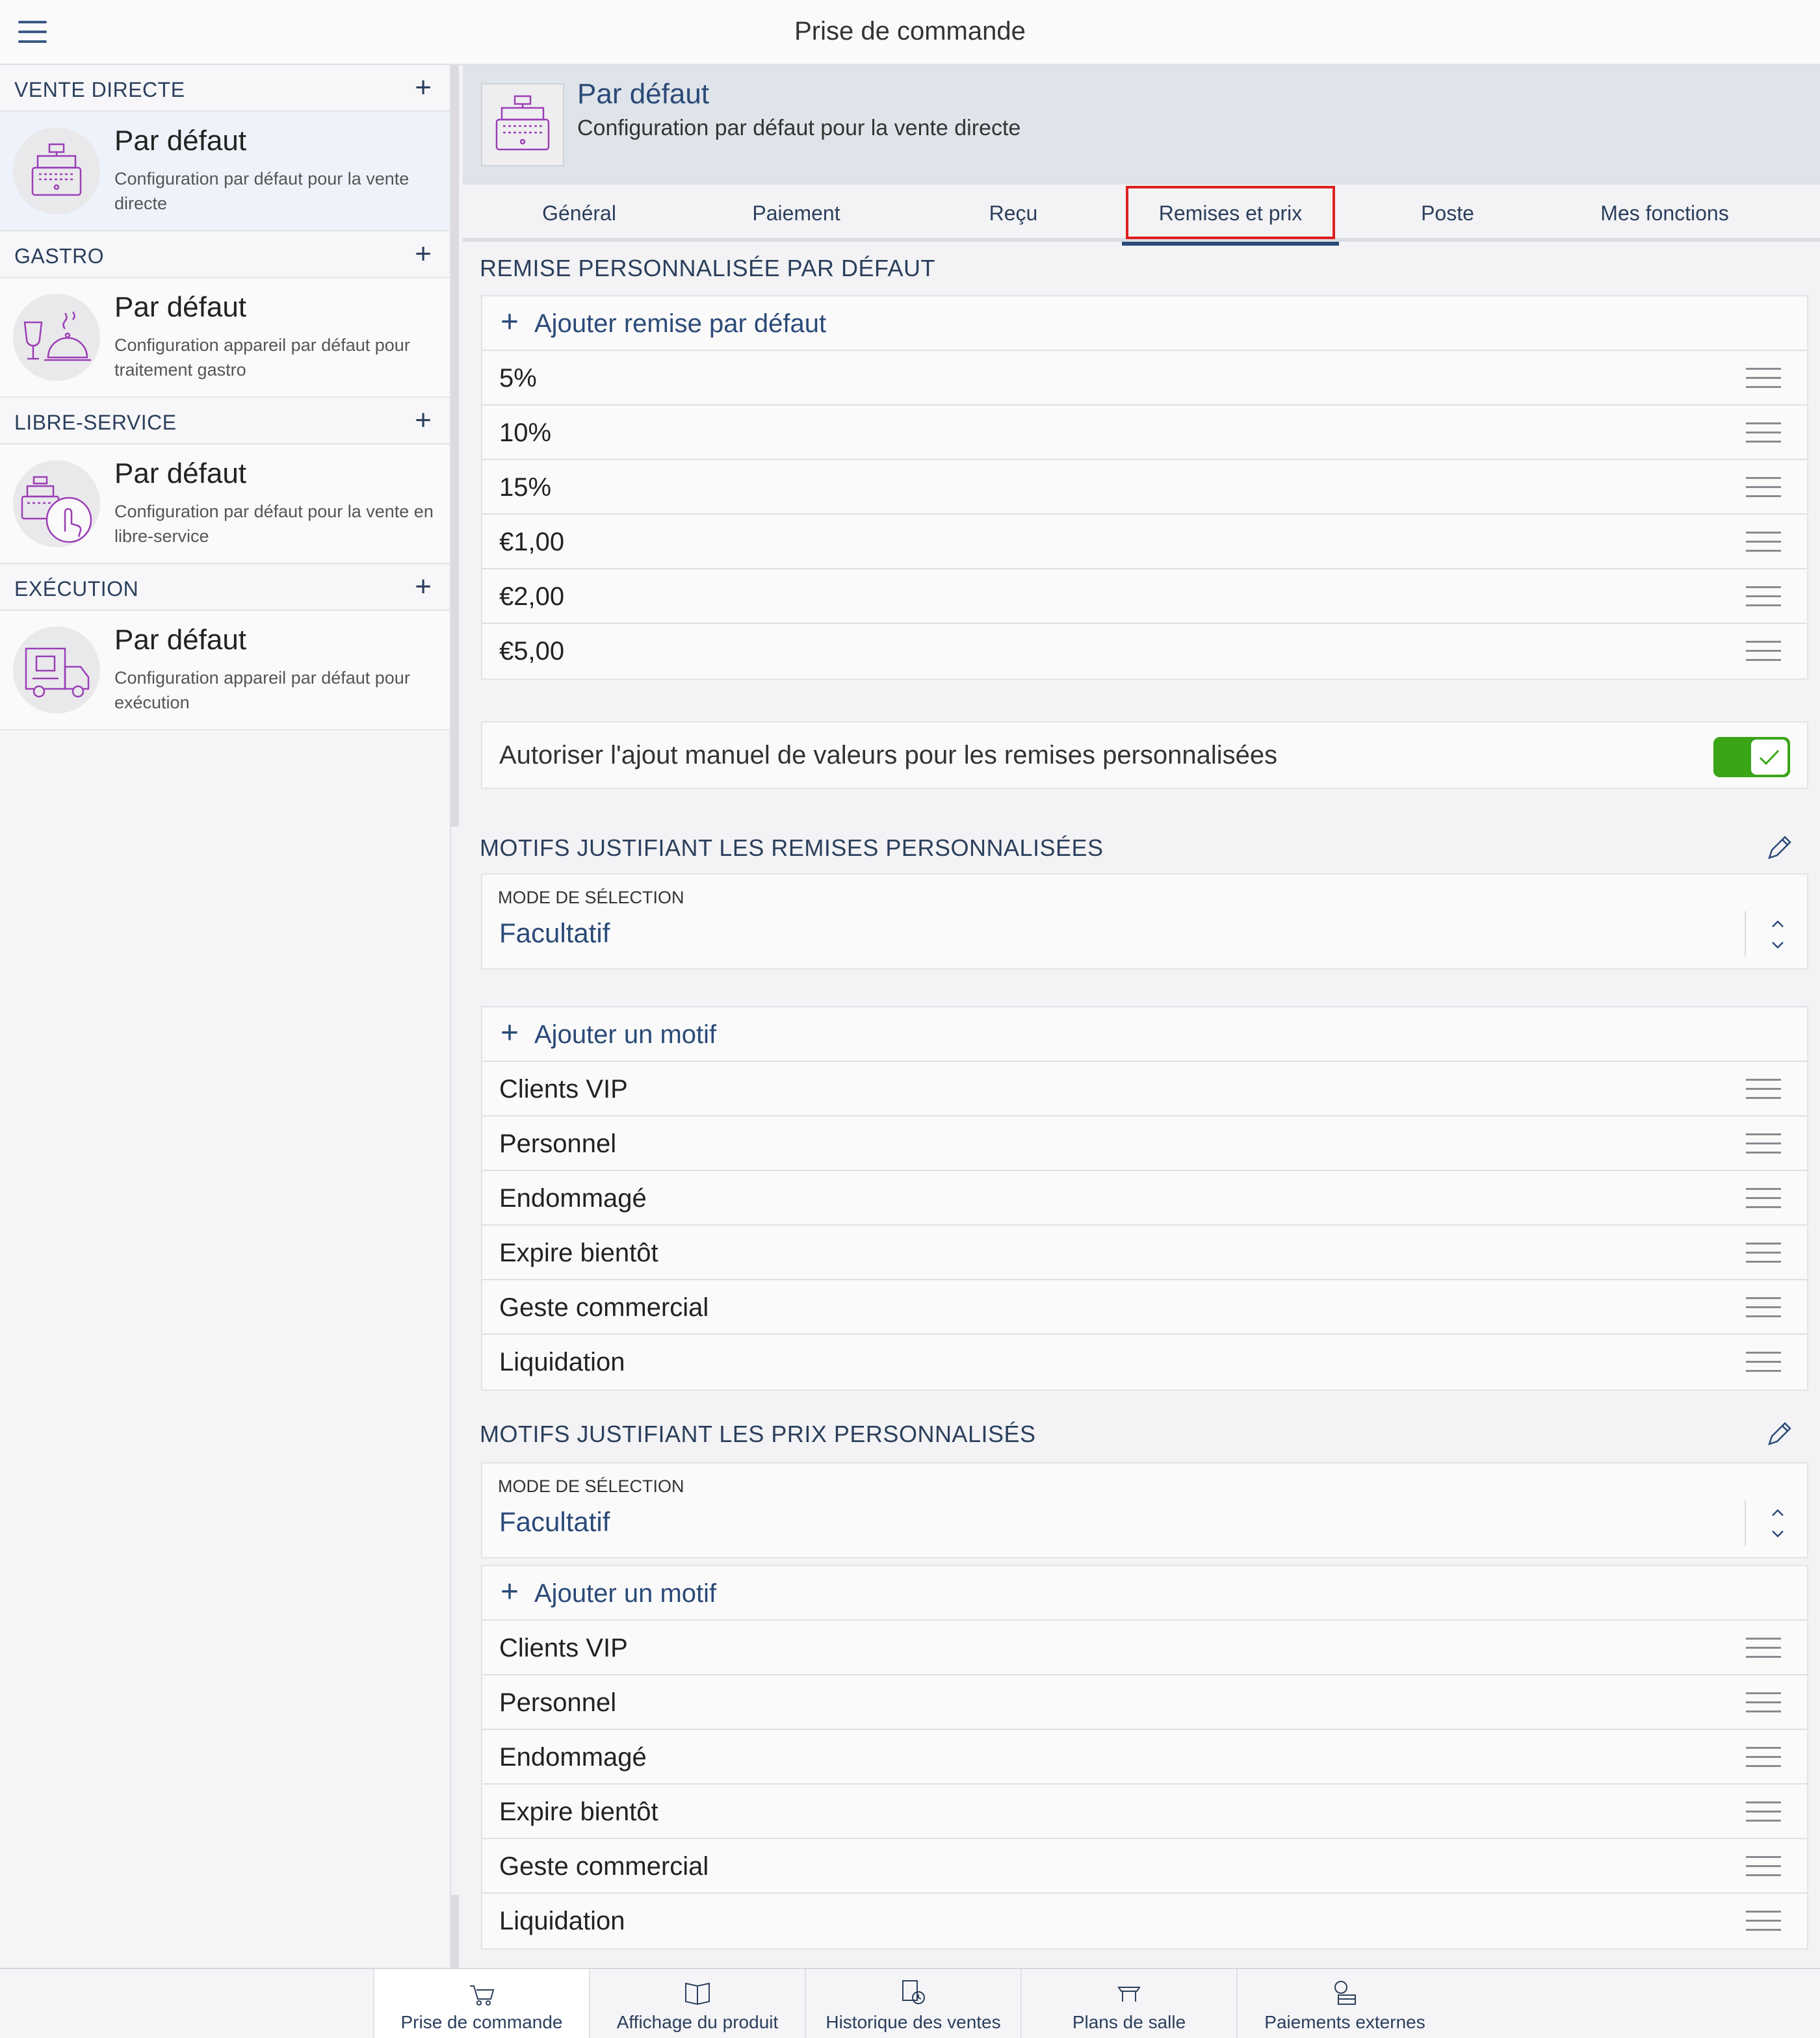 The width and height of the screenshot is (1820, 2038). Describe the element at coordinates (1145, 1510) in the screenshot. I see `price-reason-mode-select: MODE DE SÉLECTION Facultatif` at that location.